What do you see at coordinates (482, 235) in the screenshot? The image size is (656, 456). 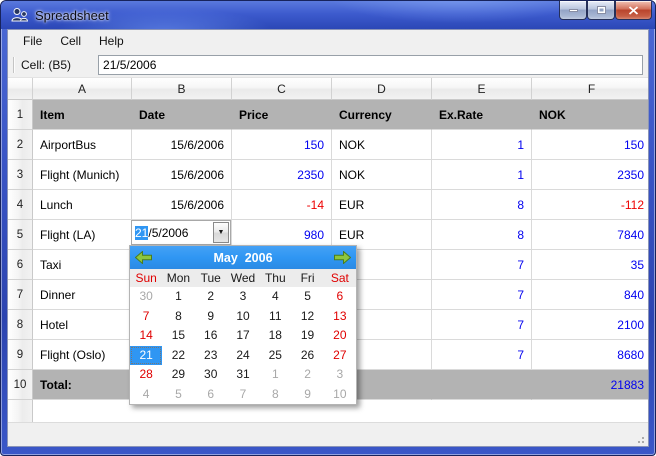 I see `cell-E5: 8` at bounding box center [482, 235].